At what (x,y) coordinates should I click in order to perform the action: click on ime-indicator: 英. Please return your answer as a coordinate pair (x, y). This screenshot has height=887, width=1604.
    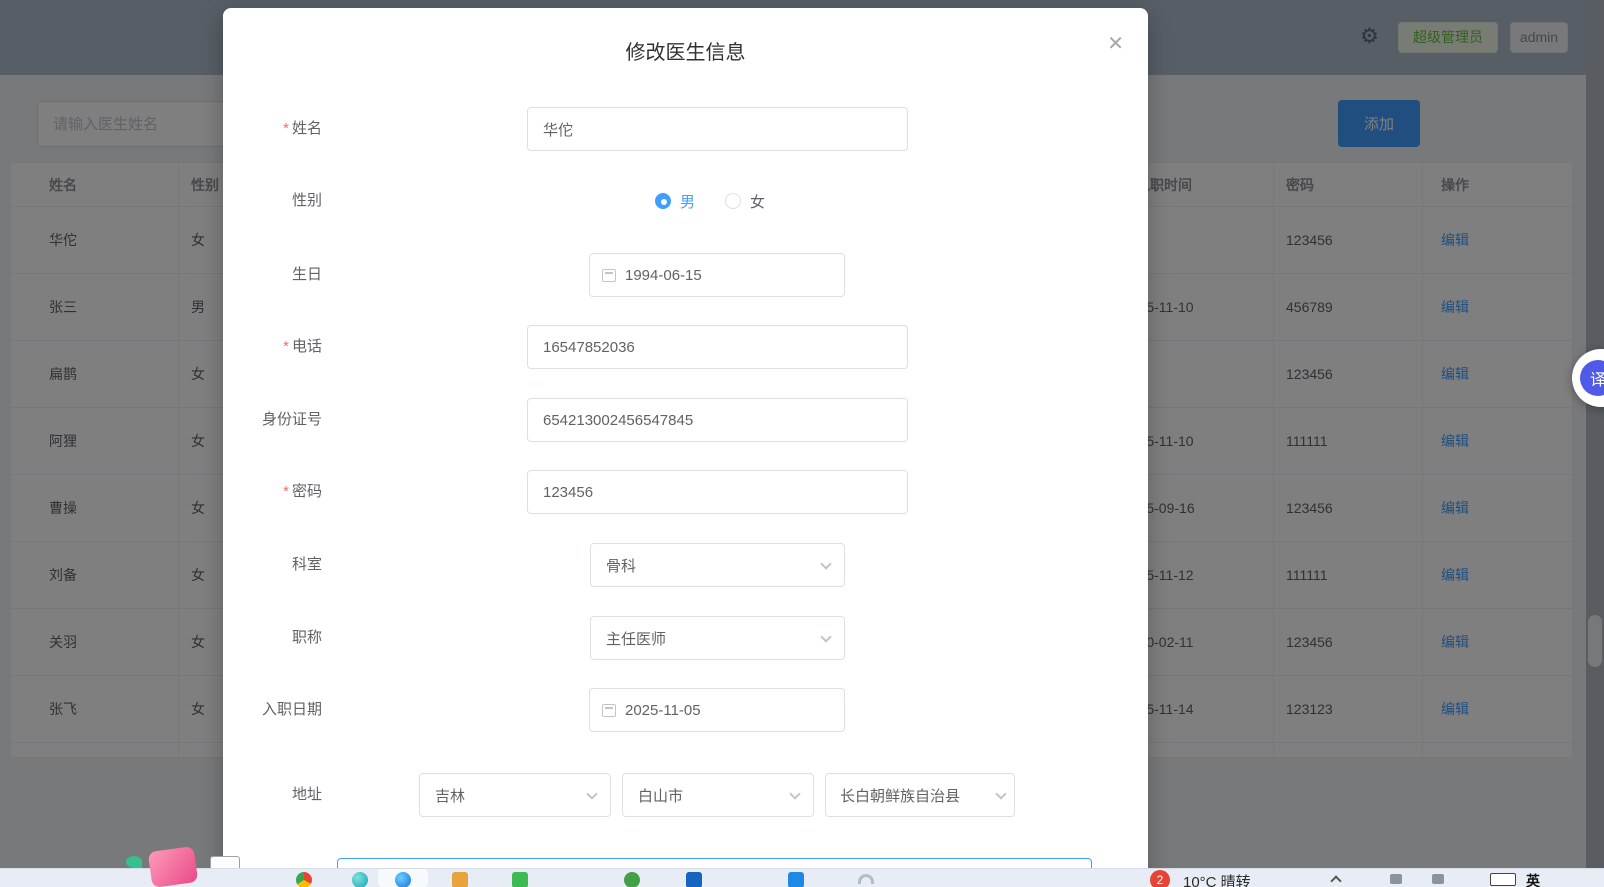
    Looking at the image, I should click on (1533, 879).